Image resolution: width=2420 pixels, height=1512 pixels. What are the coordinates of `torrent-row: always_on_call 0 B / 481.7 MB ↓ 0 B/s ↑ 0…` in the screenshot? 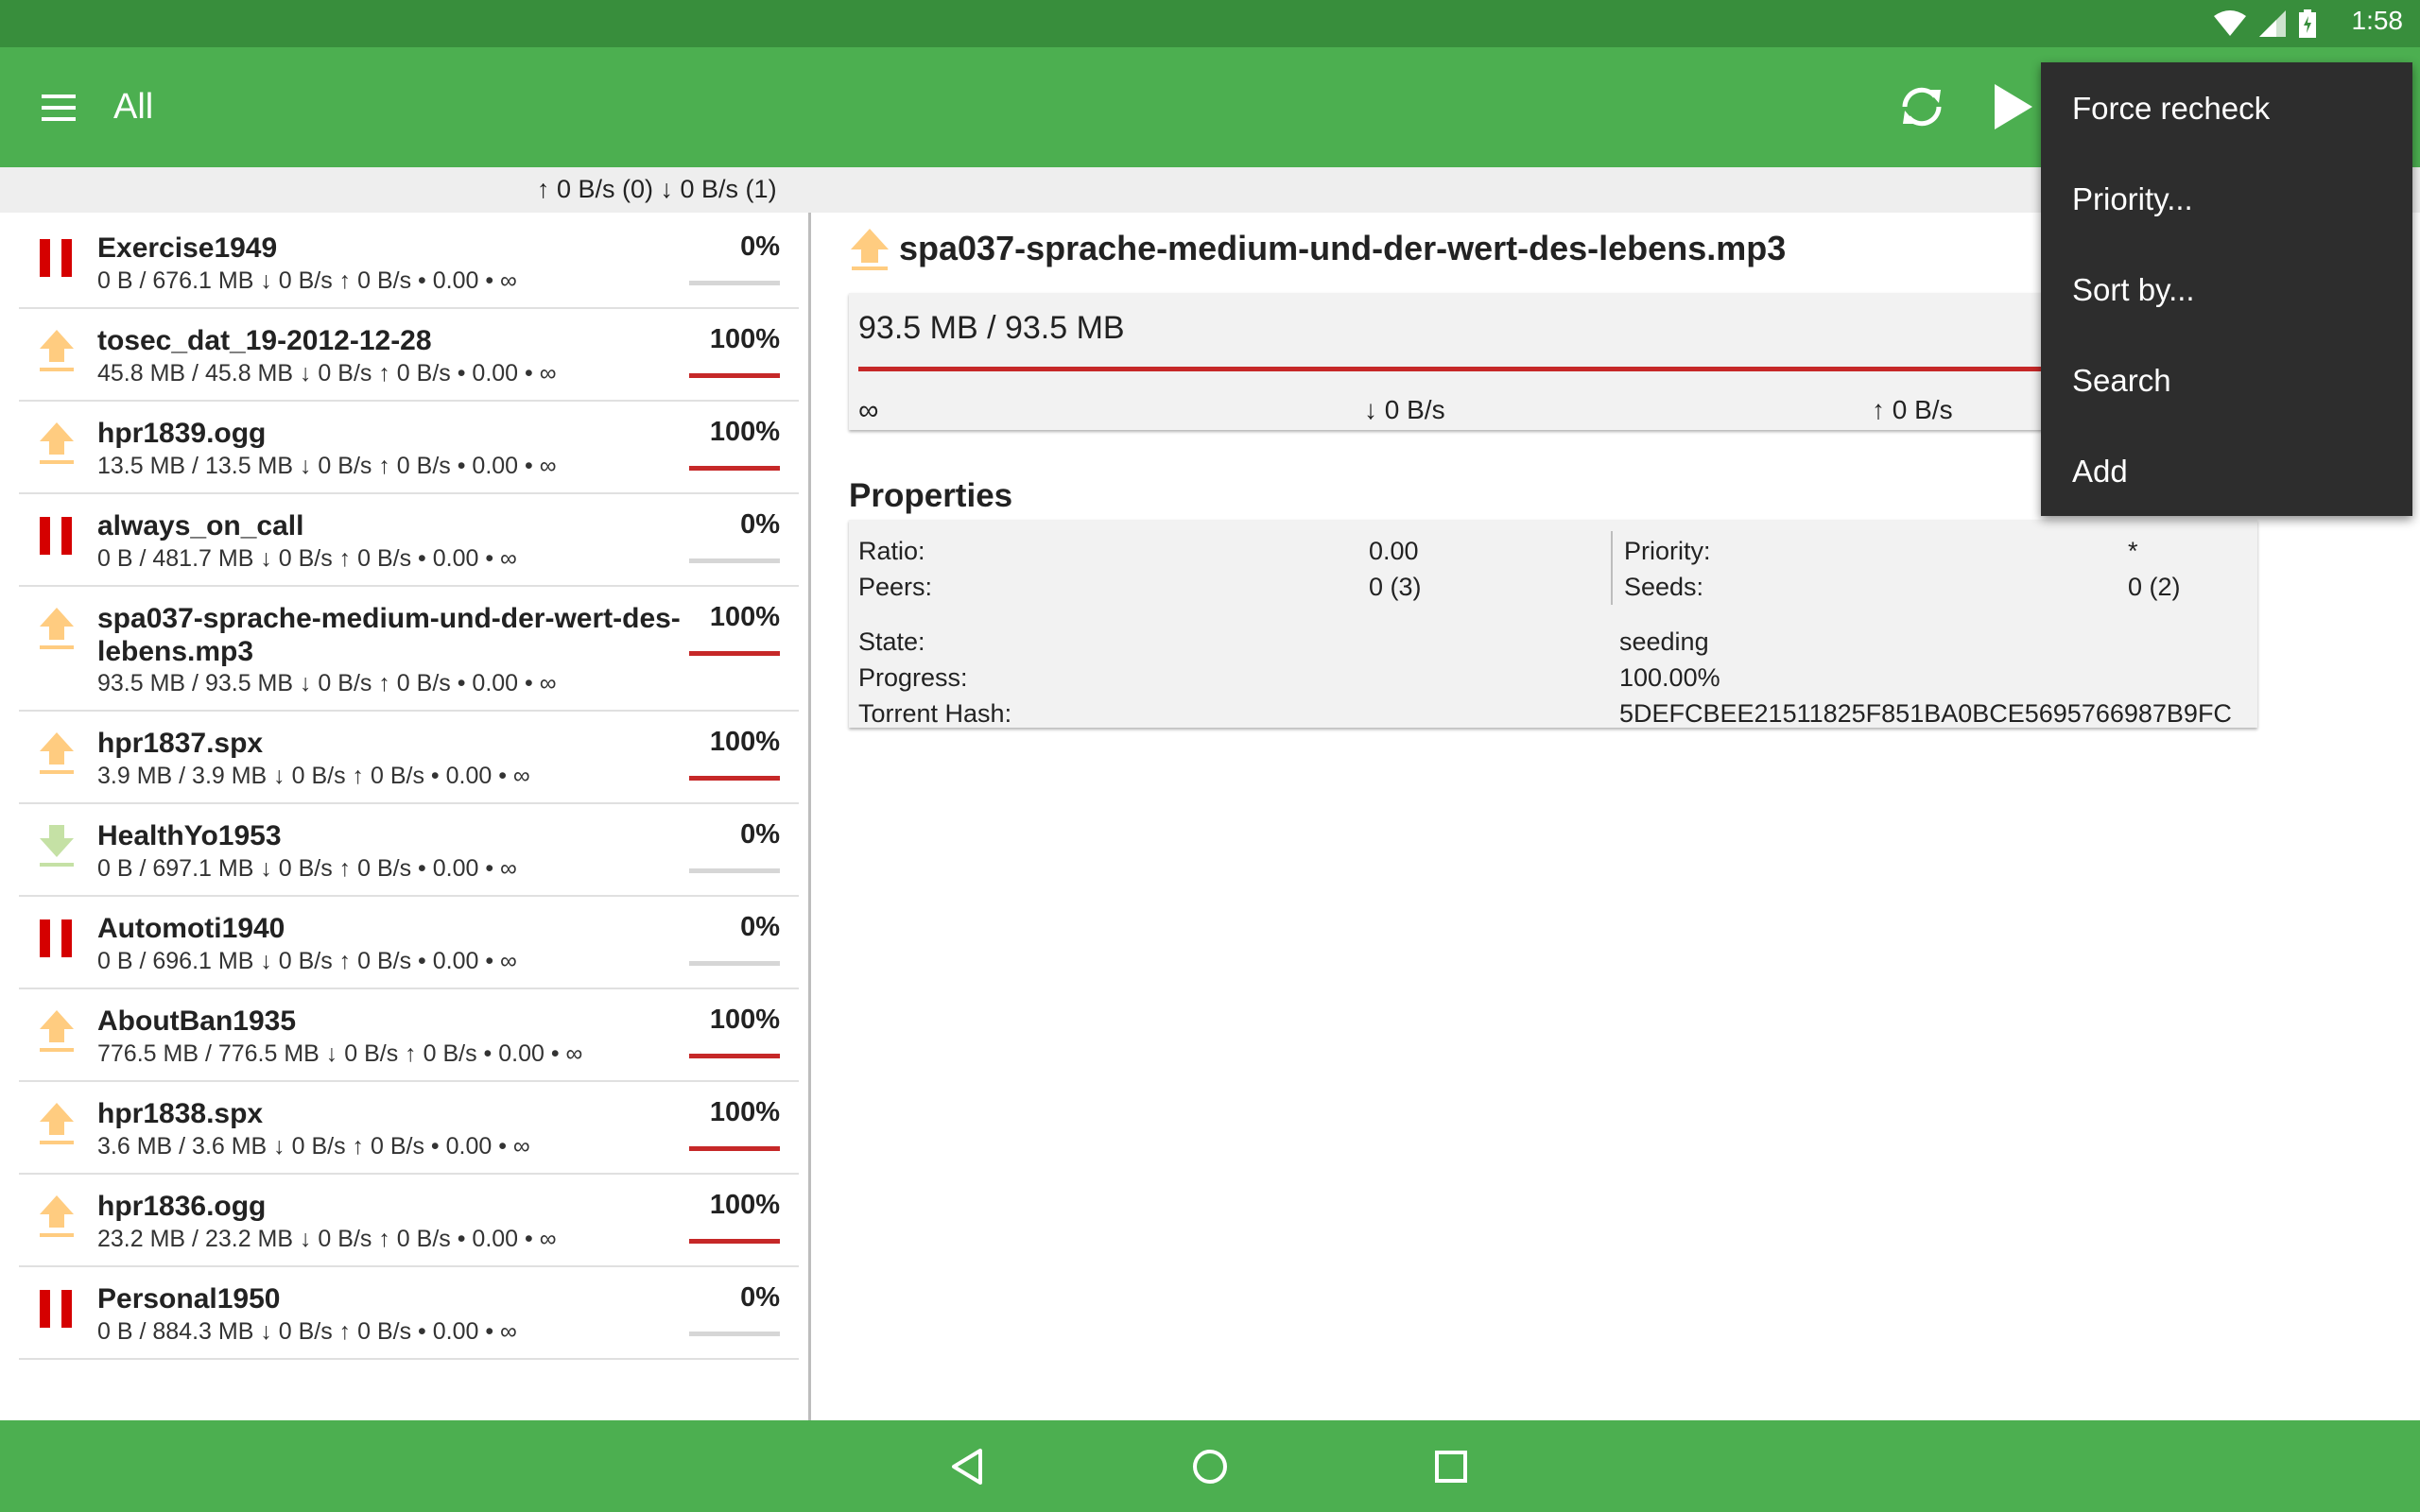 It's located at (409, 539).